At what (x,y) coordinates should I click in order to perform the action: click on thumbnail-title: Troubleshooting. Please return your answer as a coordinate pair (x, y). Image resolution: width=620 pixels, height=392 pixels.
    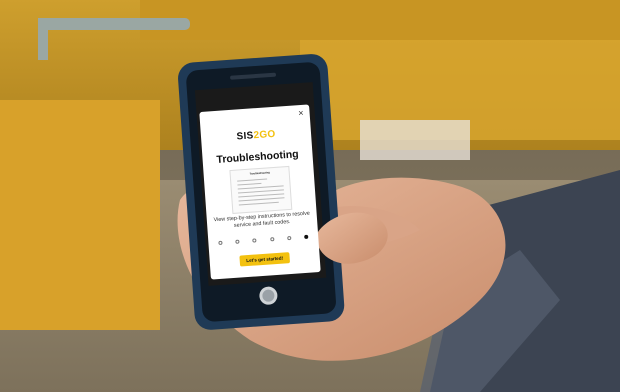
    Looking at the image, I should click on (259, 173).